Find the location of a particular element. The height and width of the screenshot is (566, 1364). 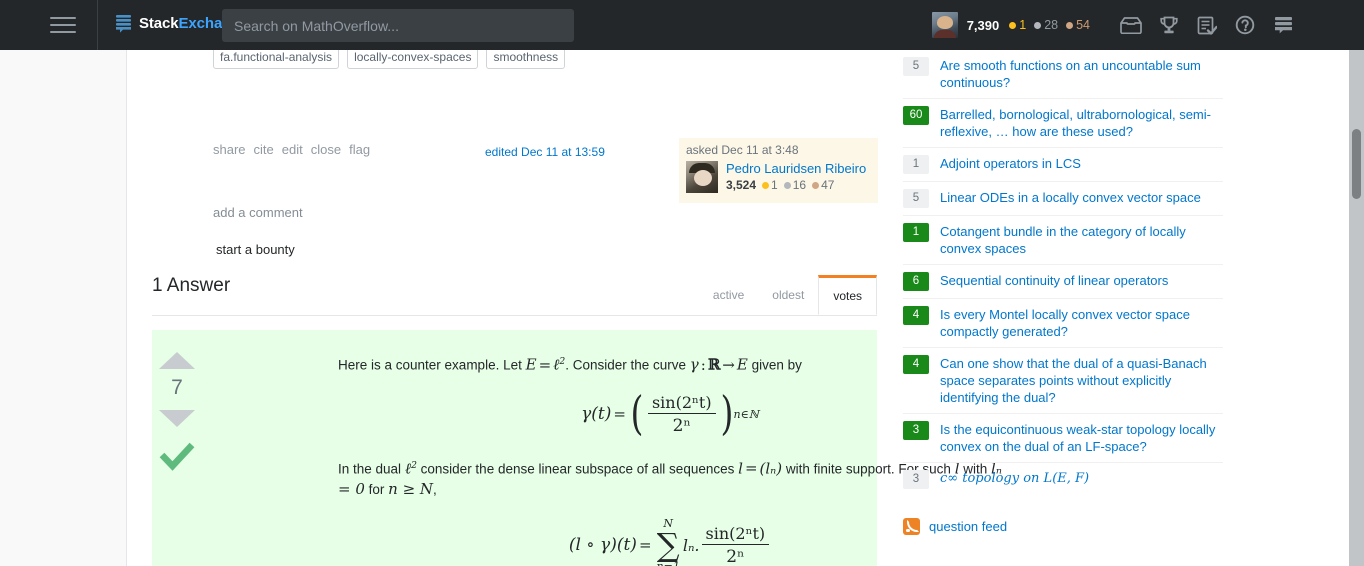

math-equals-2: = is located at coordinates (751, 468).